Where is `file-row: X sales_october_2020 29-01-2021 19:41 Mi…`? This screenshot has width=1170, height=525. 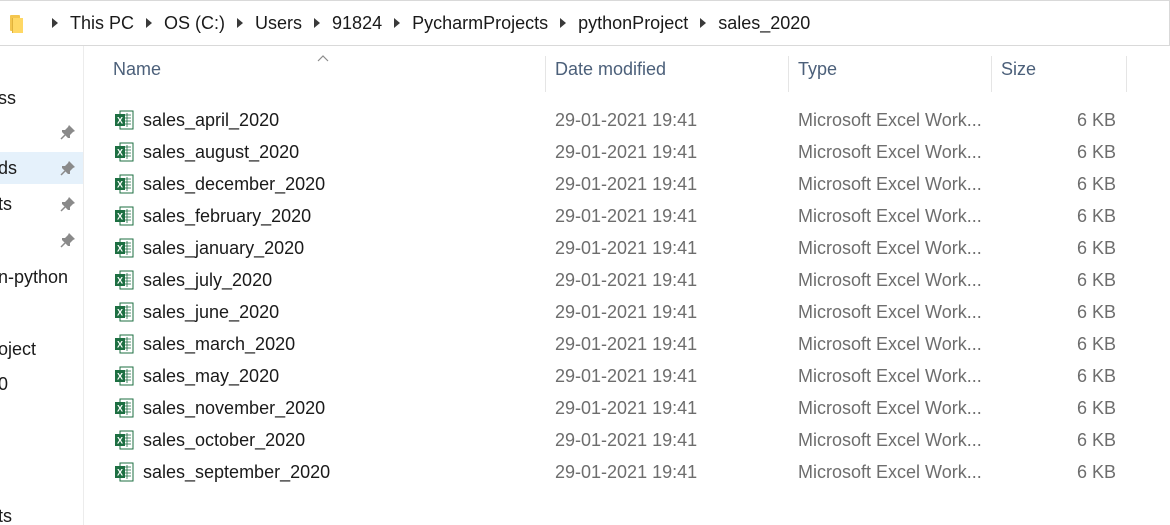 file-row: X sales_october_2020 29-01-2021 19:41 Mi… is located at coordinates (627, 440).